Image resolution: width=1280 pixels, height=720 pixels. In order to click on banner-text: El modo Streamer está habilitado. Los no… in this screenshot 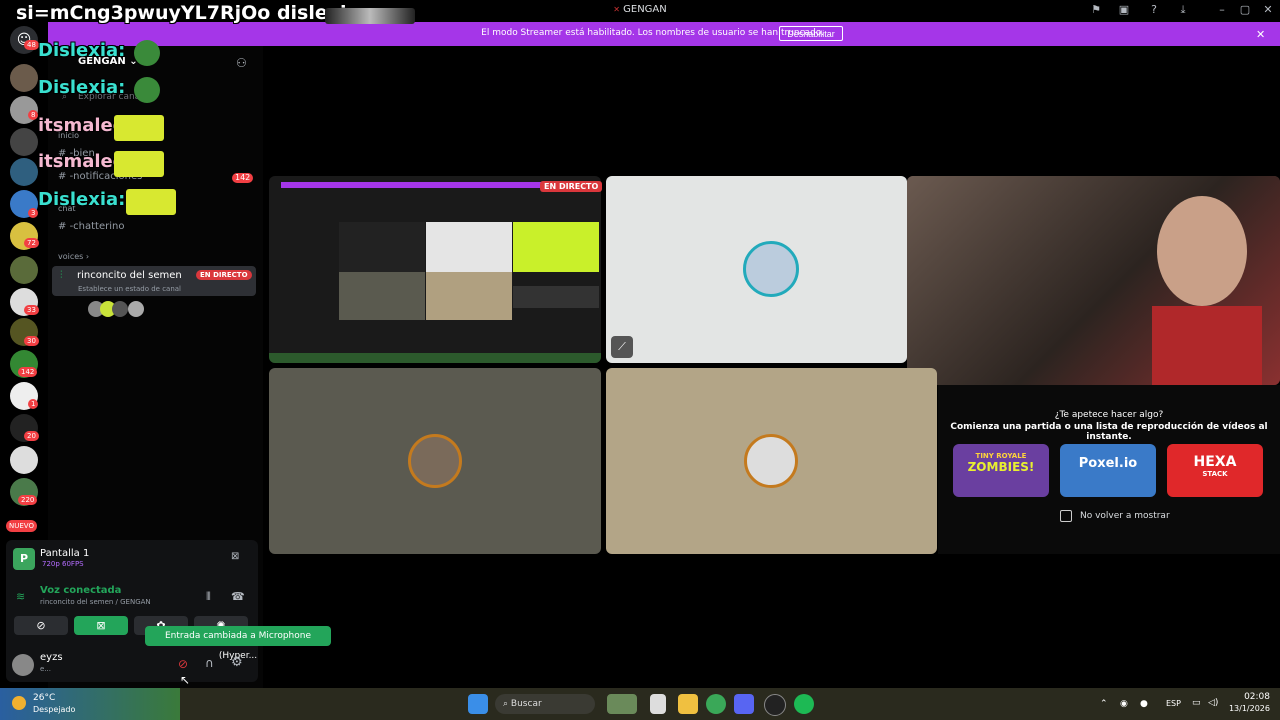, I will do `click(652, 33)`.